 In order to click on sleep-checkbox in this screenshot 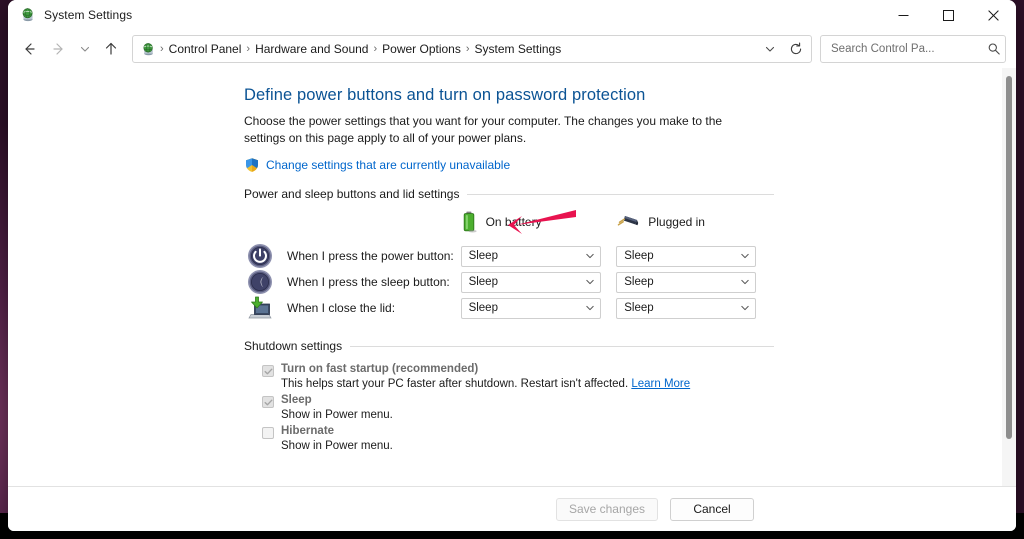, I will do `click(268, 402)`.